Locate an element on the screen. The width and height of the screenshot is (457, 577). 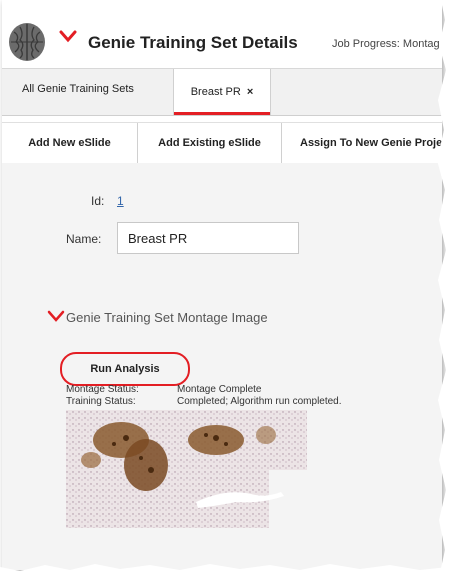
tab-bar: All Genie Training Sets Breast PR × is located at coordinates (222, 92).